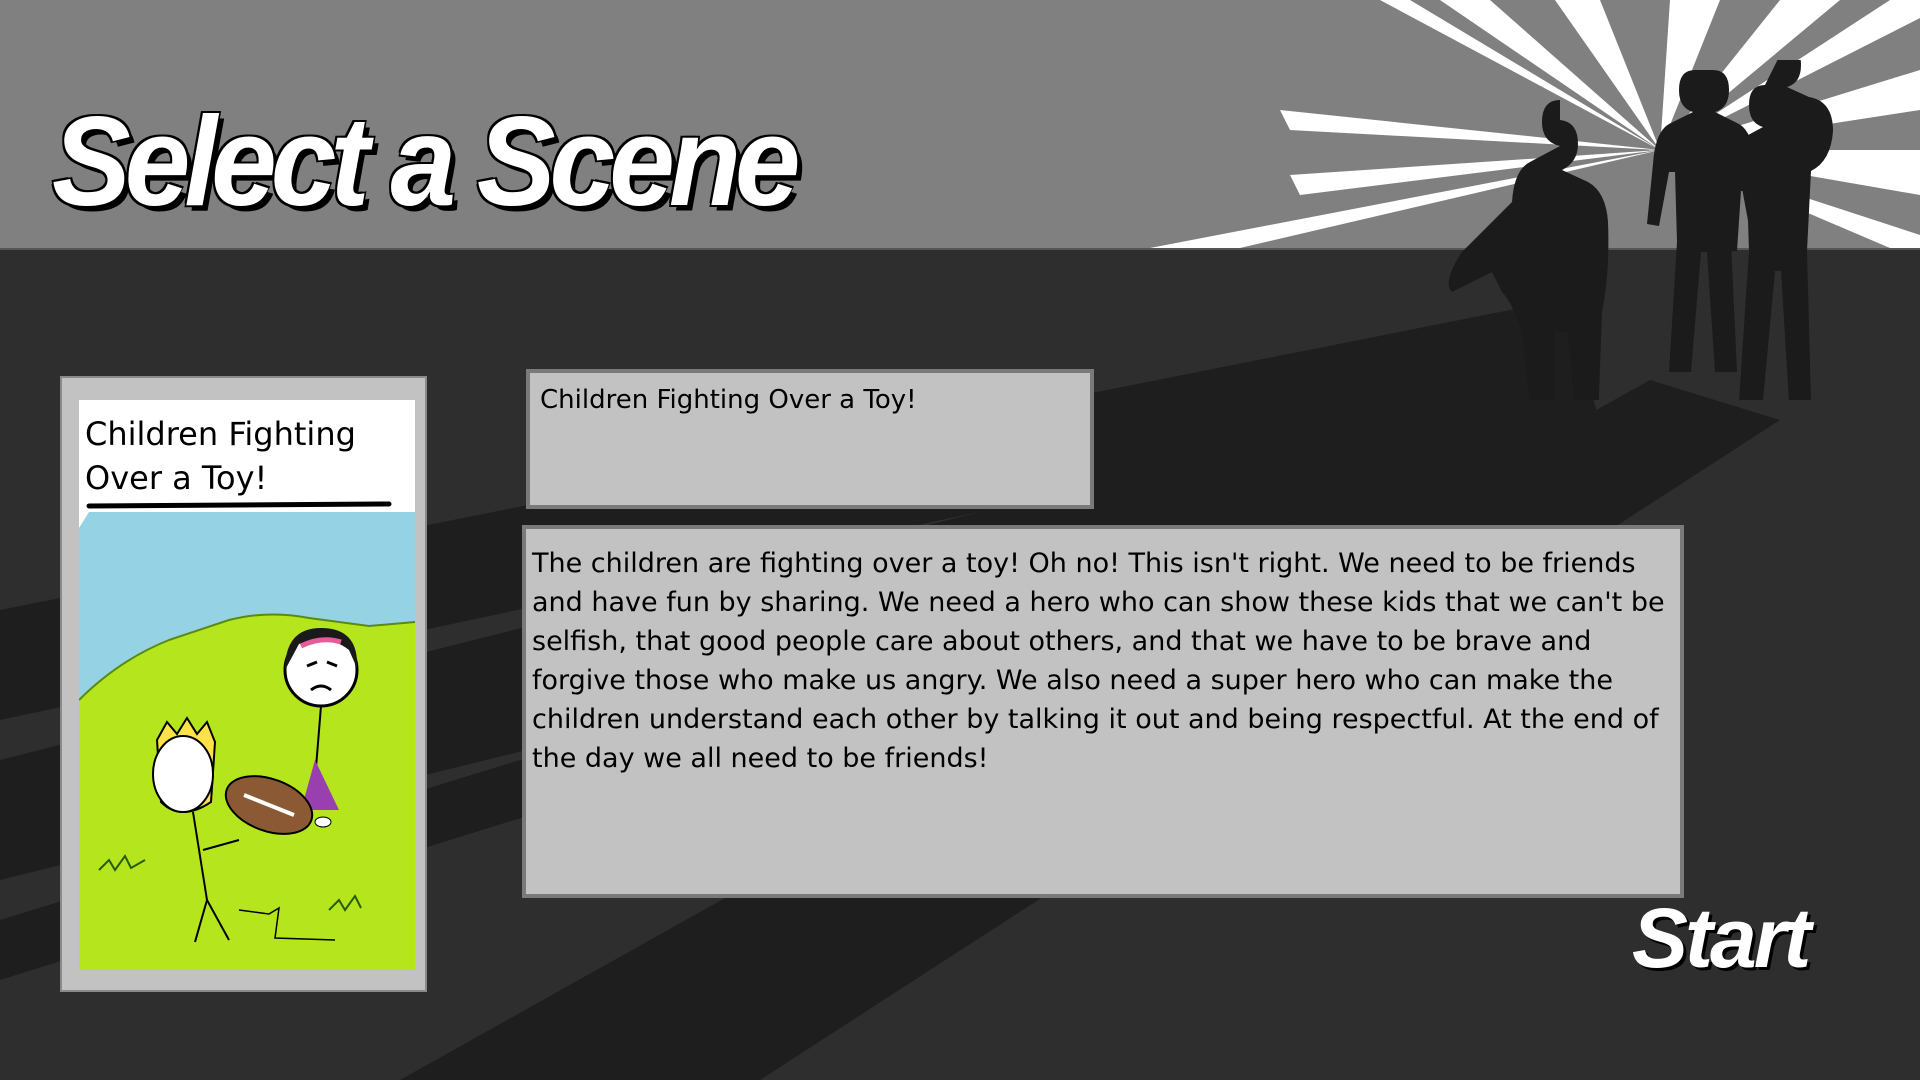 The height and width of the screenshot is (1080, 1920). Describe the element at coordinates (728, 400) in the screenshot. I see `scene-name: Children Fighting Over a Toy!` at that location.